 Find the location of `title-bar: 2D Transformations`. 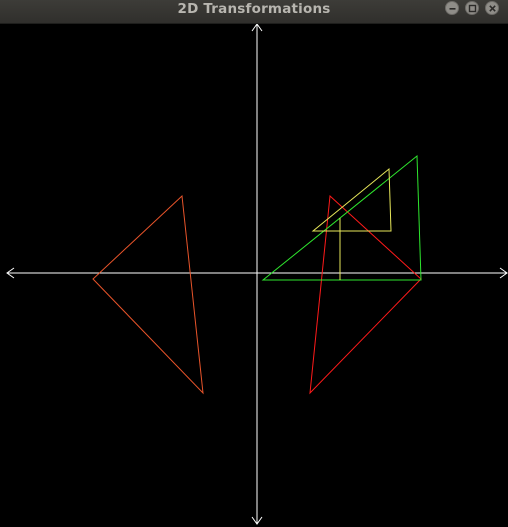

title-bar: 2D Transformations is located at coordinates (254, 12).